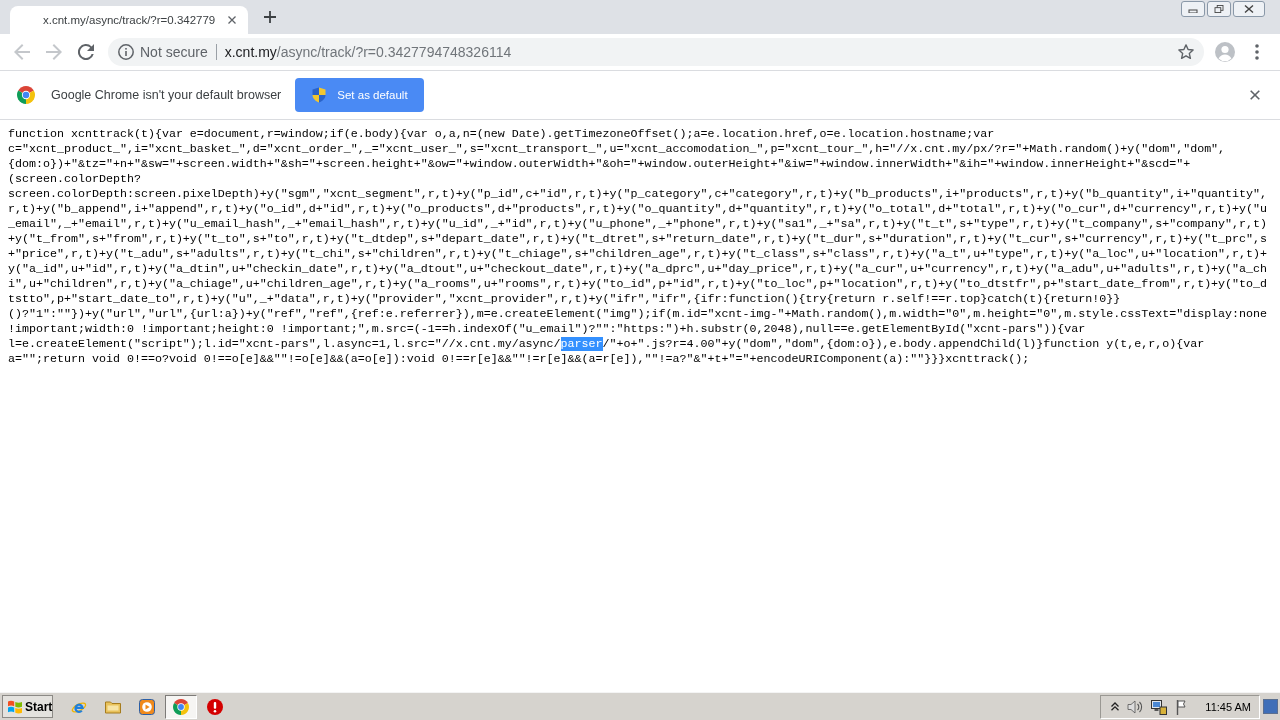 The height and width of the screenshot is (720, 1280). I want to click on right-arrow-icon, so click(54, 52).